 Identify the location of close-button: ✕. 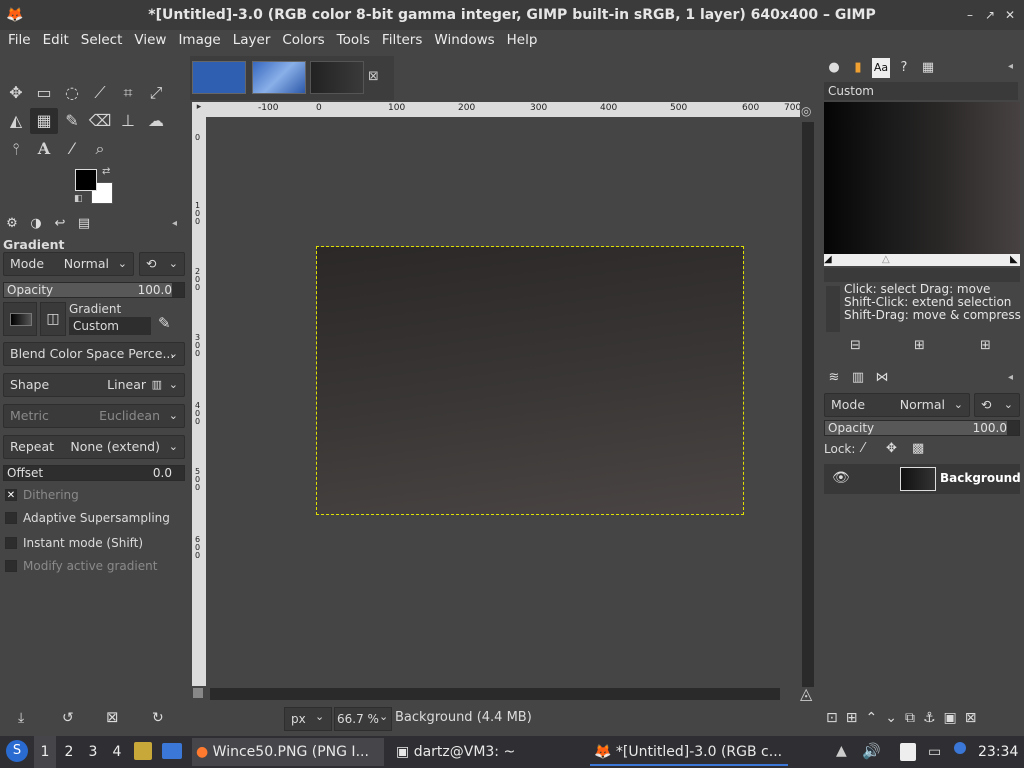
(1010, 15).